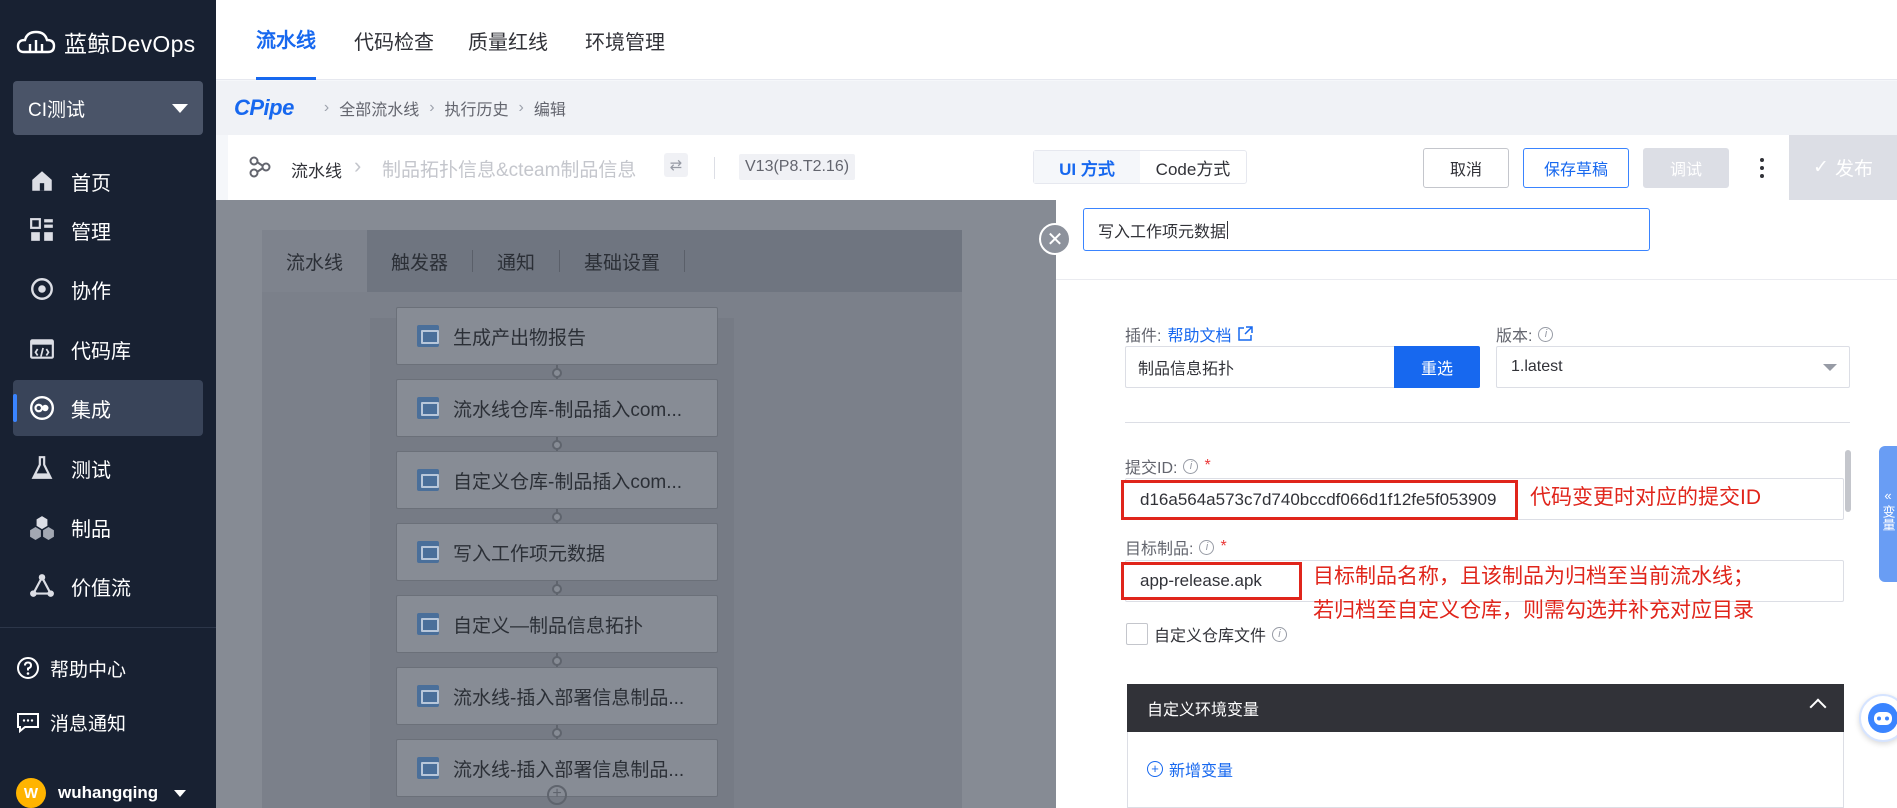 The image size is (1897, 808). I want to click on version-value: 1.latest, so click(1537, 366).